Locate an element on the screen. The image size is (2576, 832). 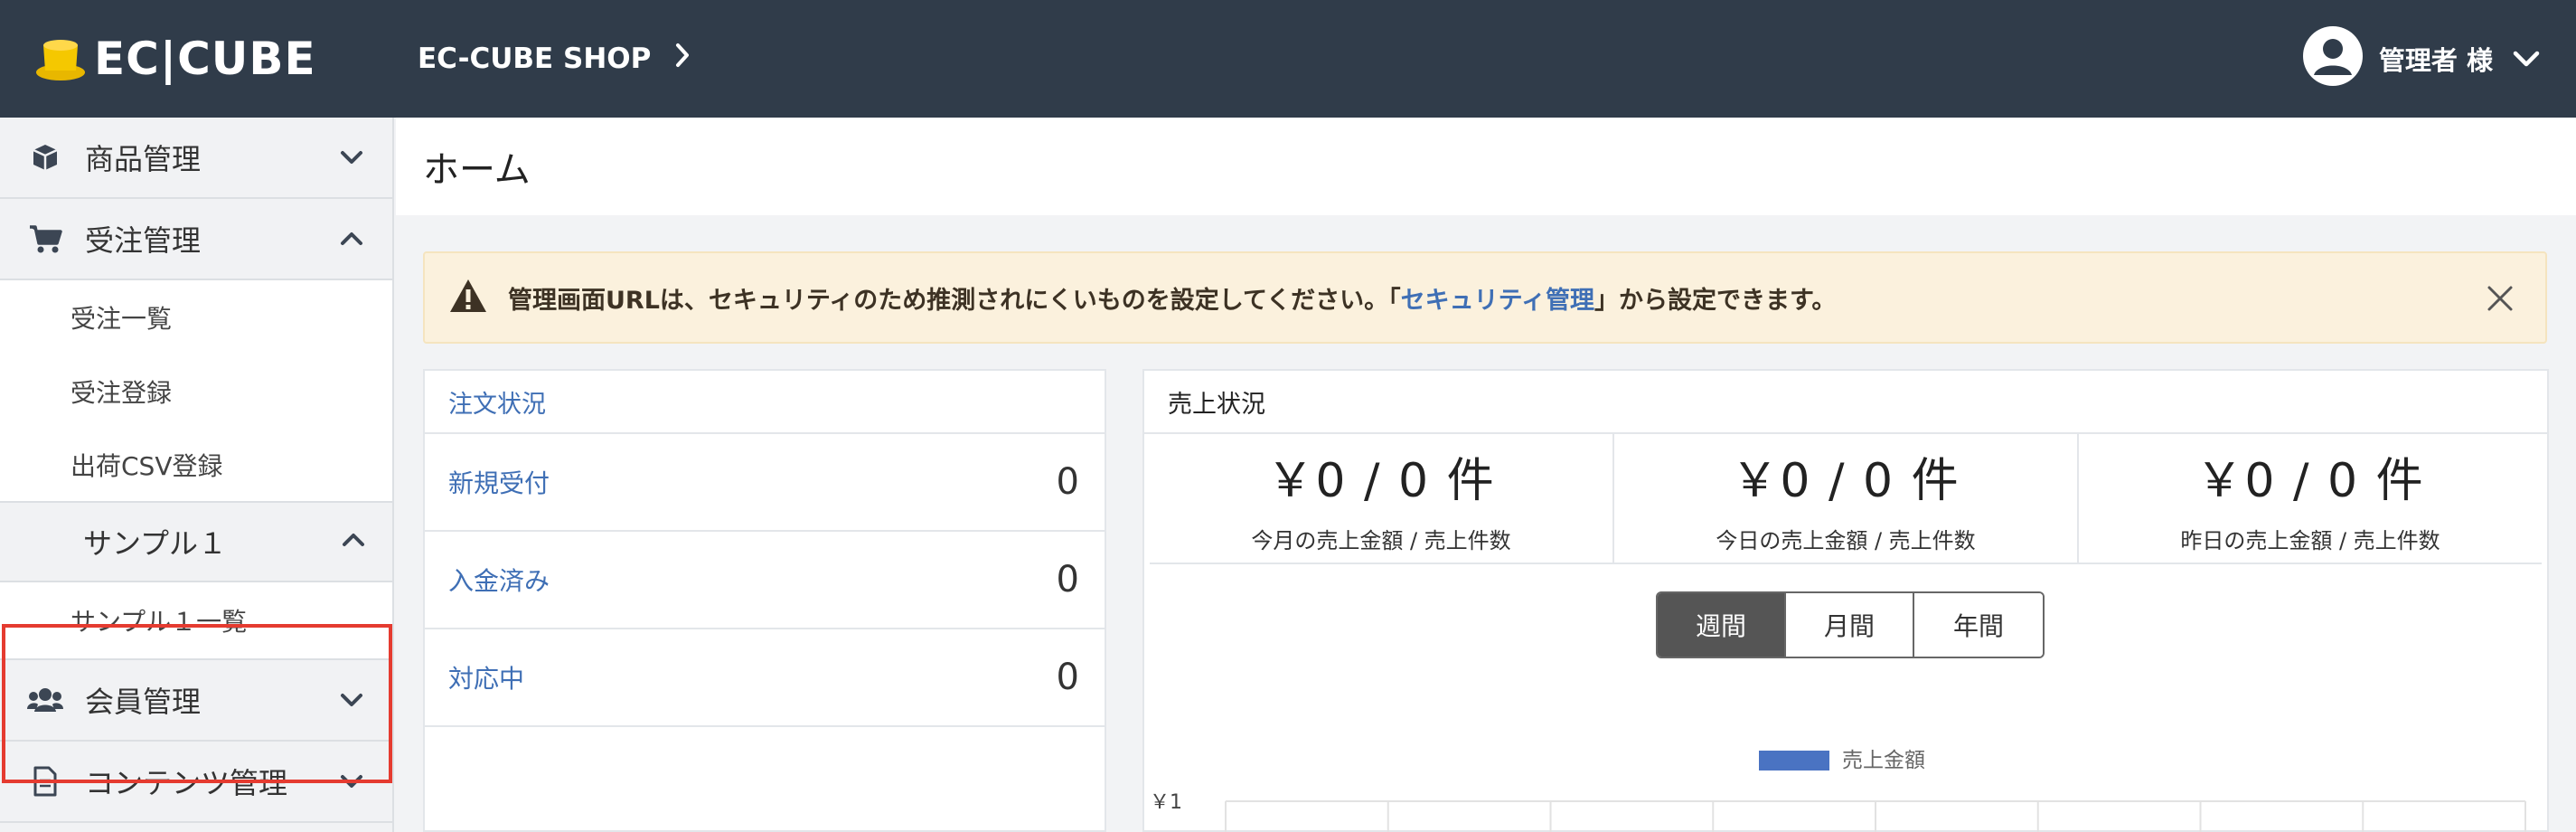
warning-icon is located at coordinates (468, 298).